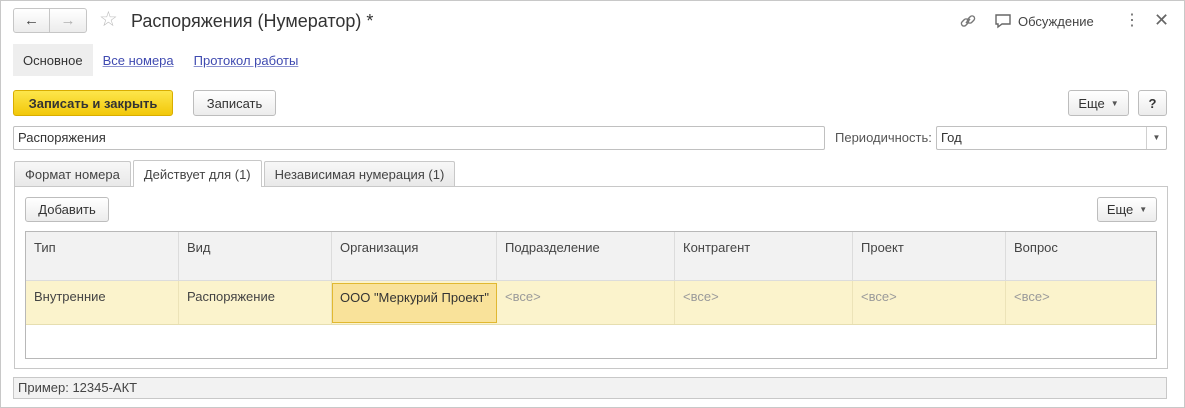  Describe the element at coordinates (102, 302) in the screenshot. I see `table-cell: Внутренние` at that location.